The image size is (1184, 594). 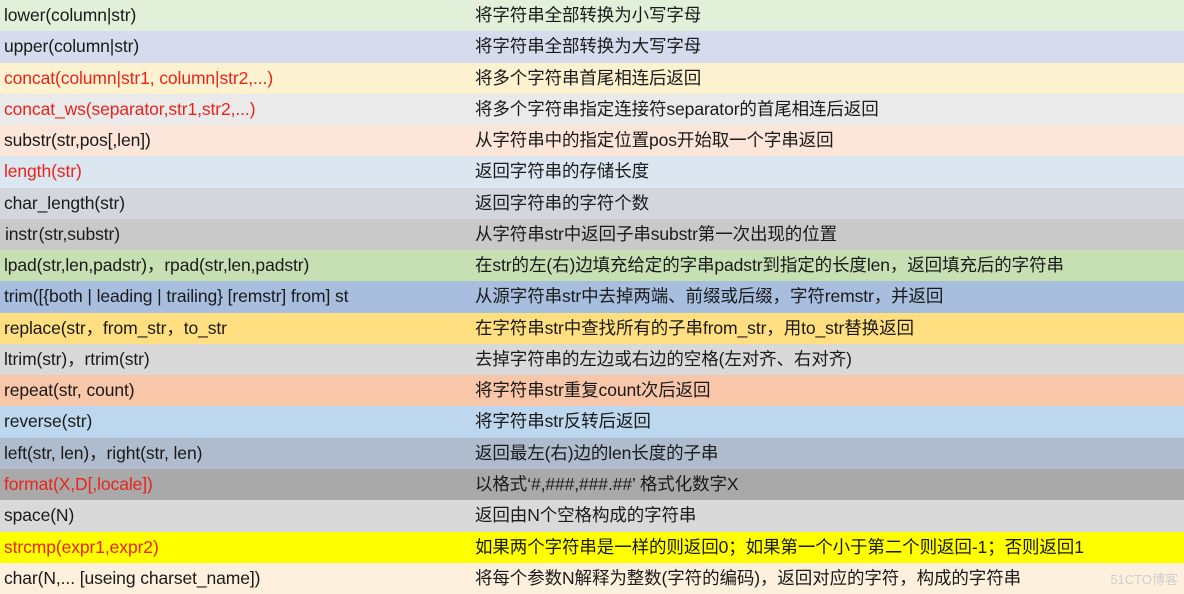 I want to click on function-description-cell: 将字符串str重复count次后返回, so click(x=593, y=391).